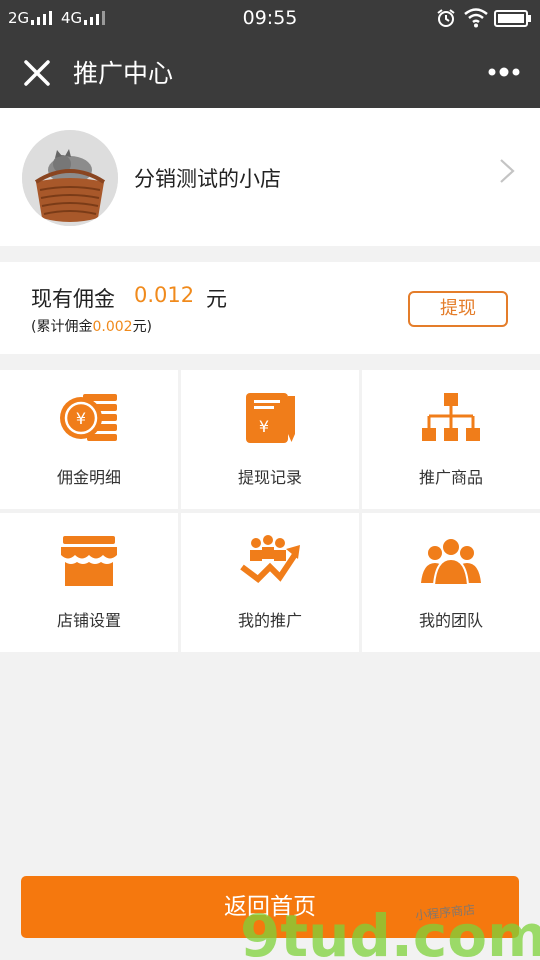 This screenshot has height=960, width=540. What do you see at coordinates (216, 299) in the screenshot?
I see `commission-unit: 元` at bounding box center [216, 299].